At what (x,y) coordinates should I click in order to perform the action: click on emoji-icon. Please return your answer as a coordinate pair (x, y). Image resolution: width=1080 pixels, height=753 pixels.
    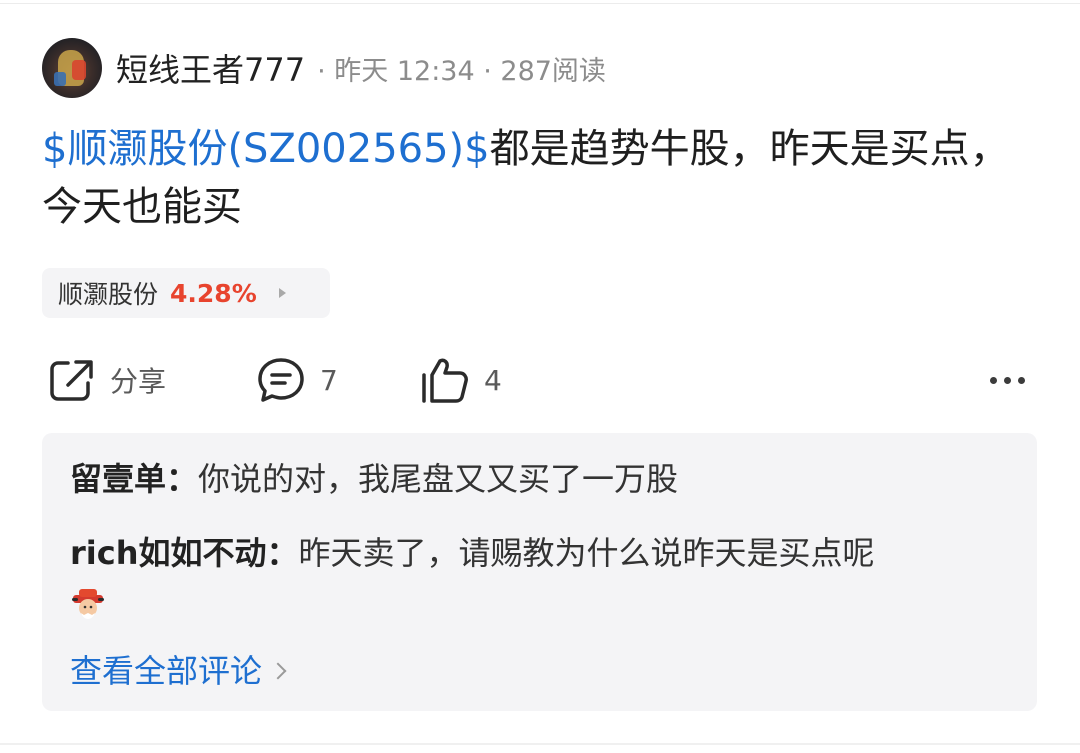
    Looking at the image, I should click on (88, 604).